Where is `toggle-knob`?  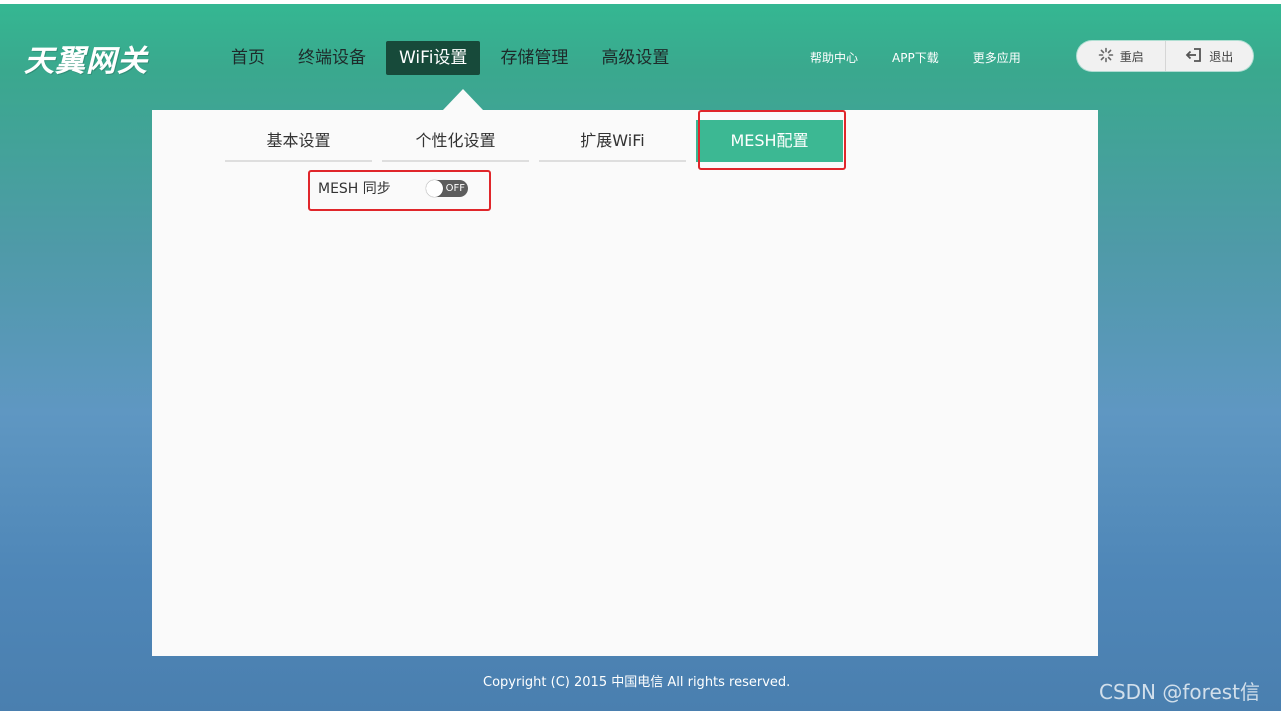 toggle-knob is located at coordinates (434, 188).